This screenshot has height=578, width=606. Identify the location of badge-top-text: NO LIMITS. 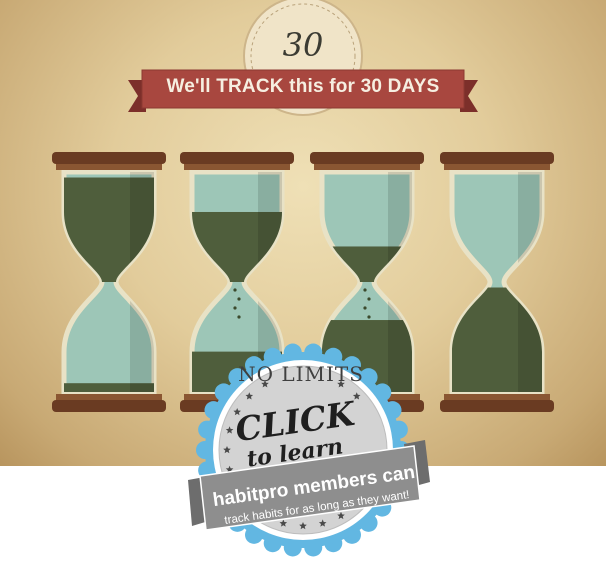
(301, 374).